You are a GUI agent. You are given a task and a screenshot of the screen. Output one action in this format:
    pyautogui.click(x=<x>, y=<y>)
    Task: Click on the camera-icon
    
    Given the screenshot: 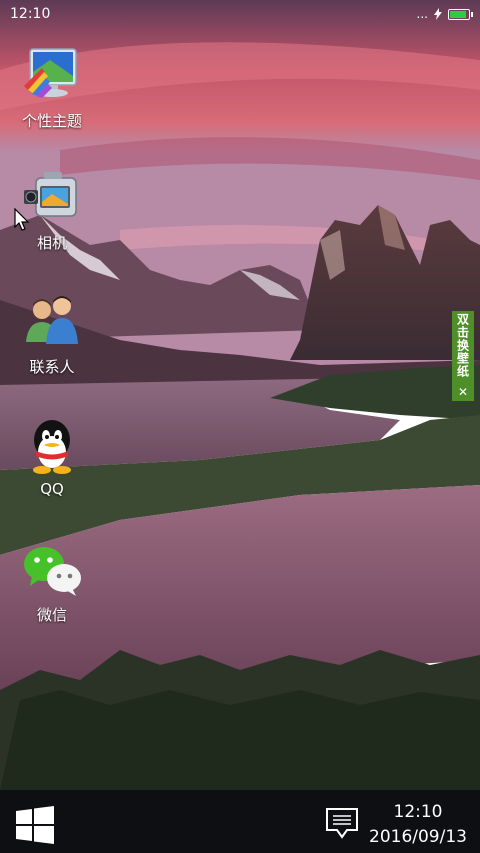 What is the action you would take?
    pyautogui.click(x=50, y=194)
    